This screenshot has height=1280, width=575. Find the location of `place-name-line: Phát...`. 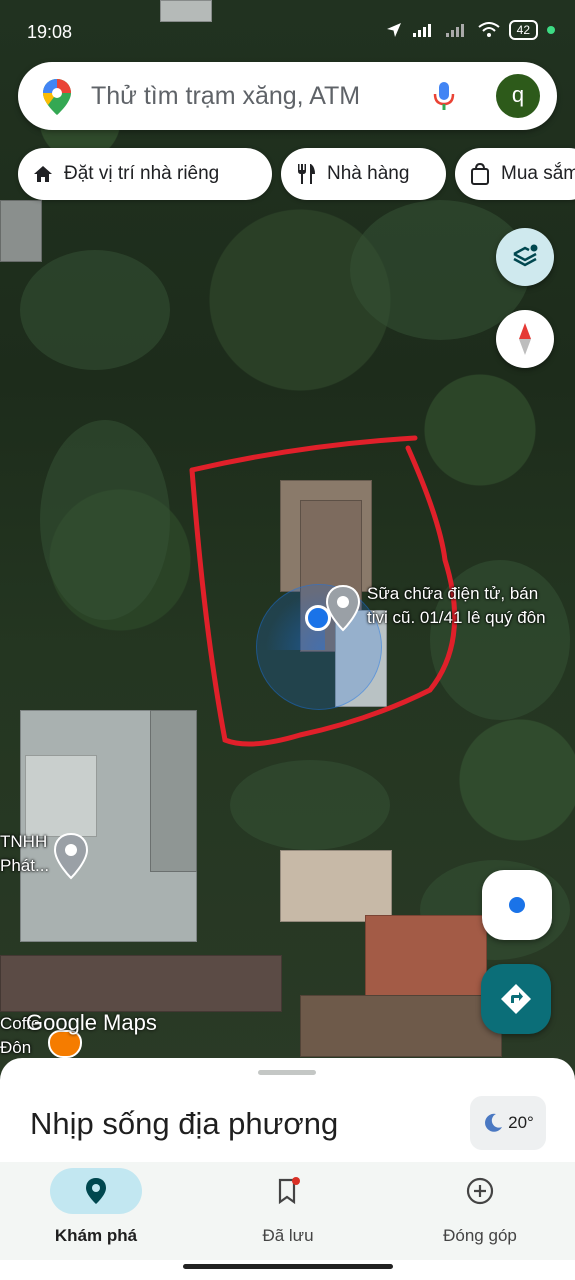

place-name-line: Phát... is located at coordinates (25, 865).